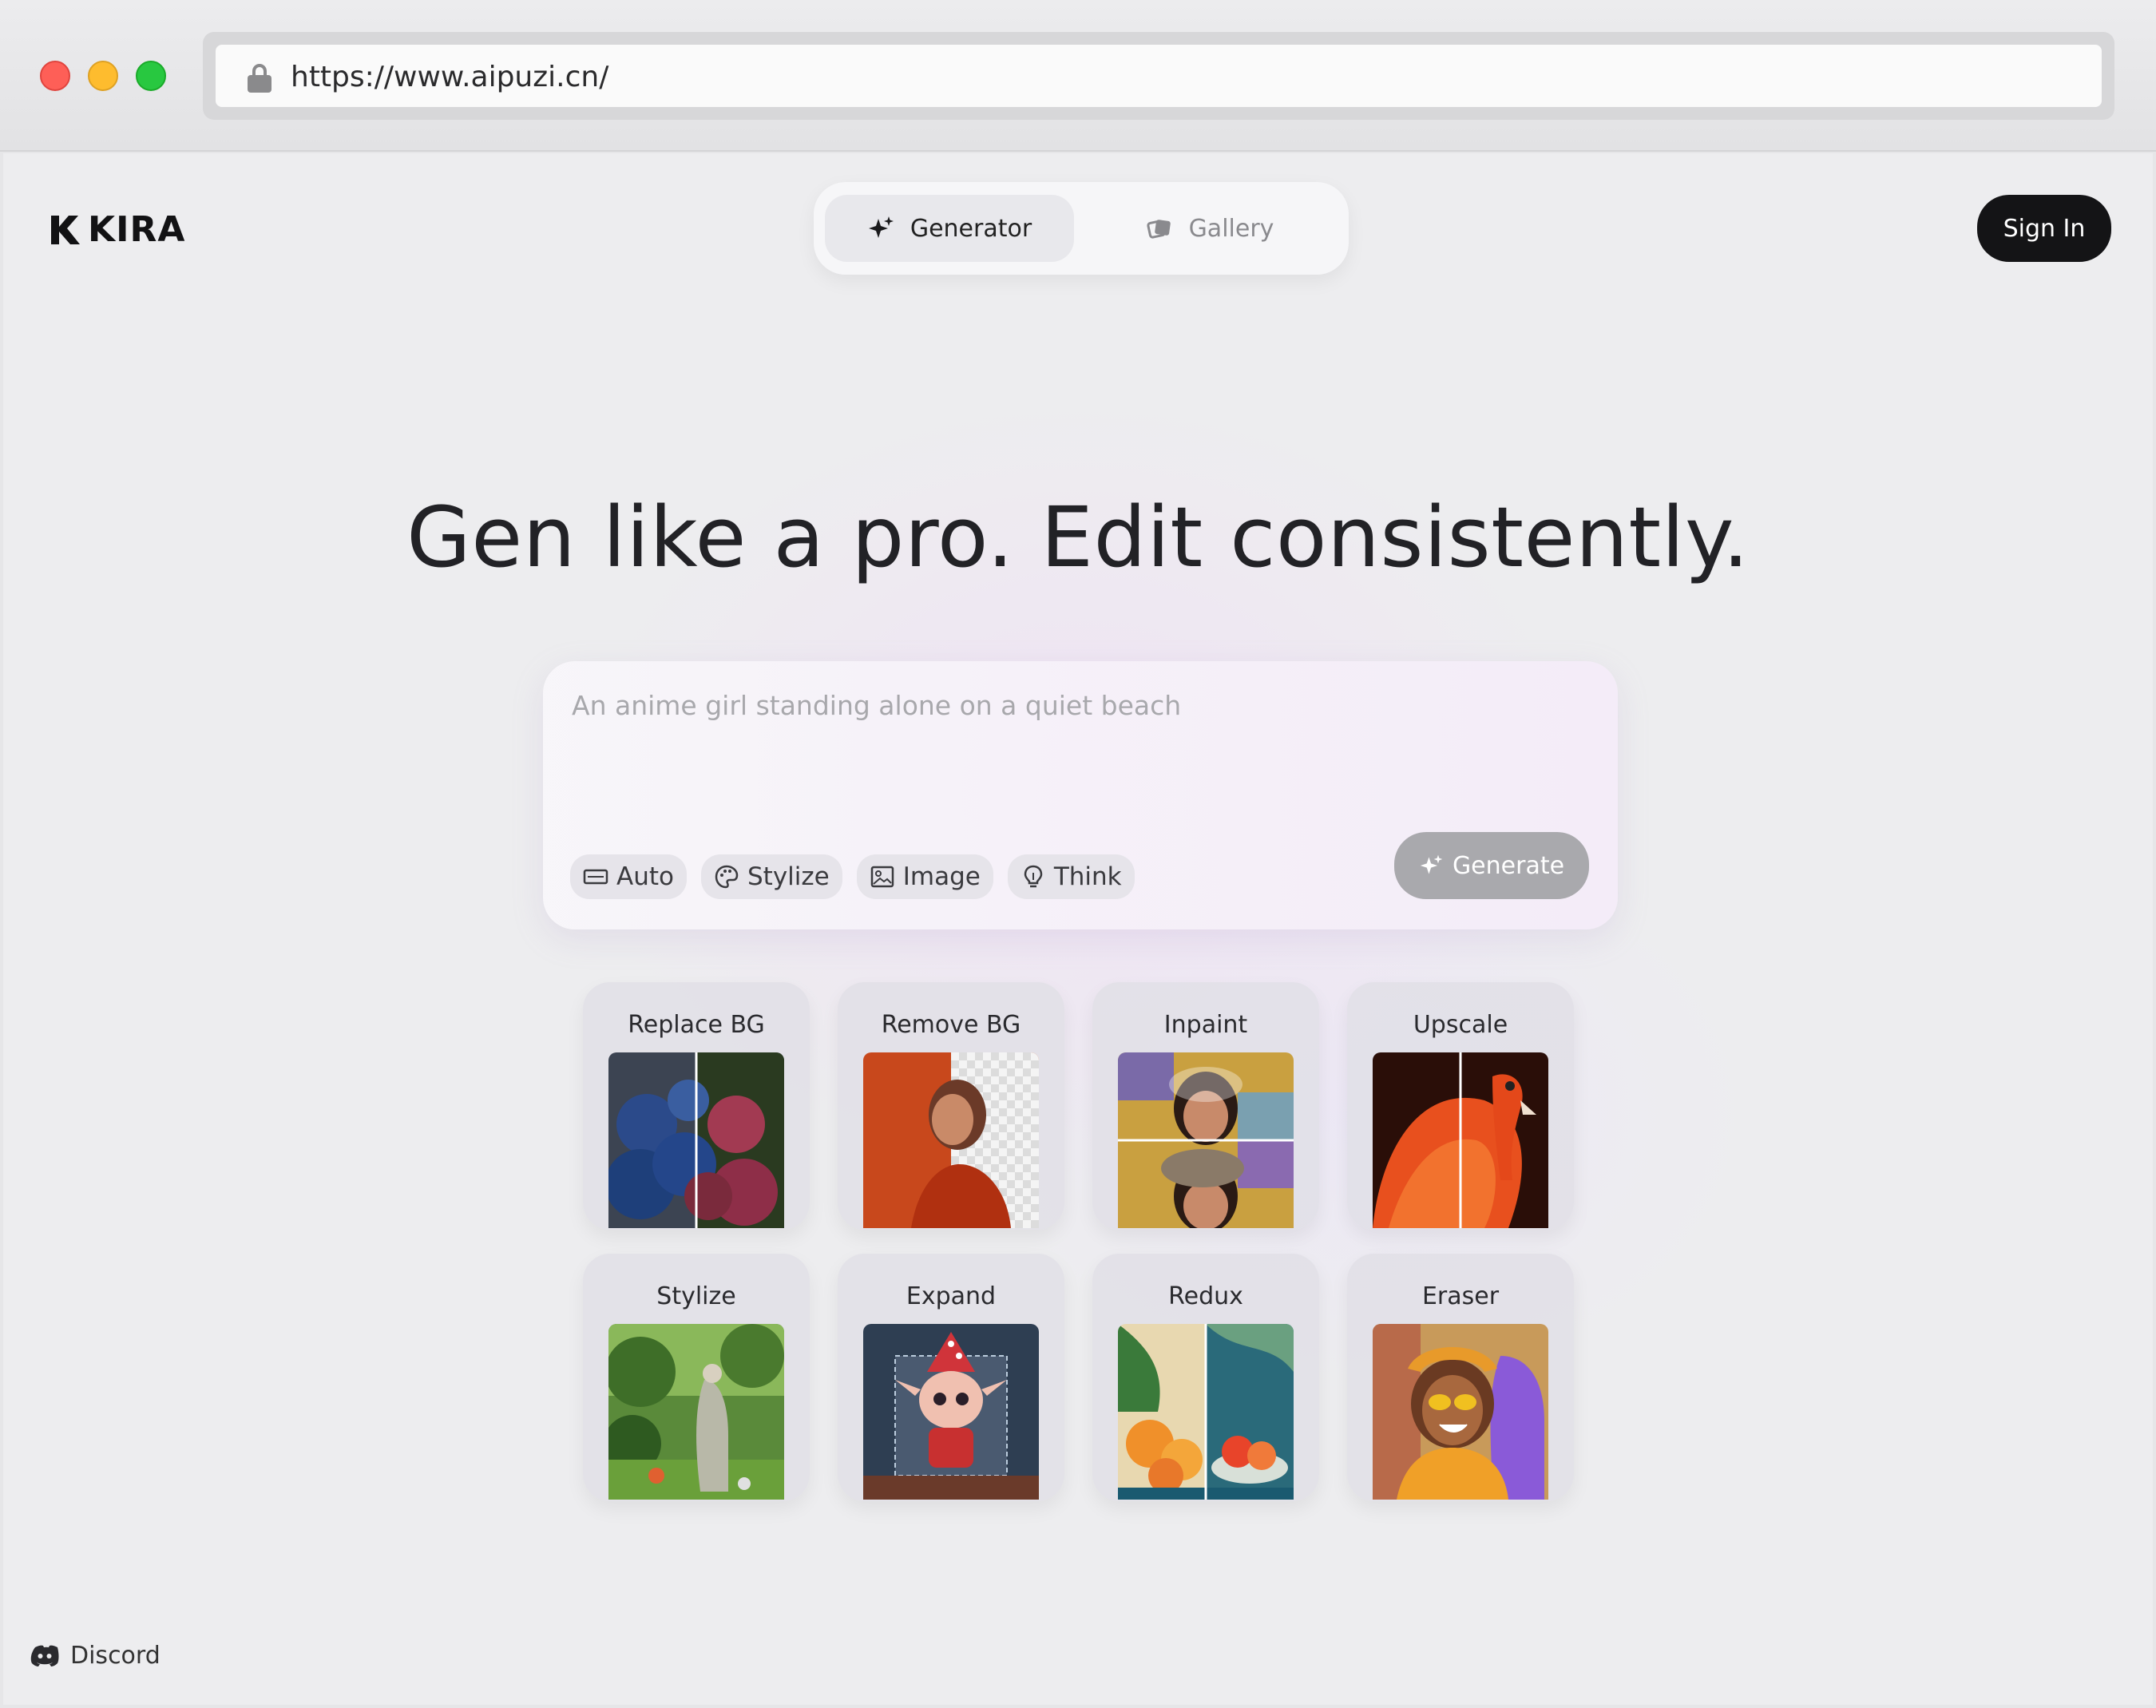 The width and height of the screenshot is (2156, 1708). Describe the element at coordinates (971, 228) in the screenshot. I see `tab-generator-label: Generator` at that location.